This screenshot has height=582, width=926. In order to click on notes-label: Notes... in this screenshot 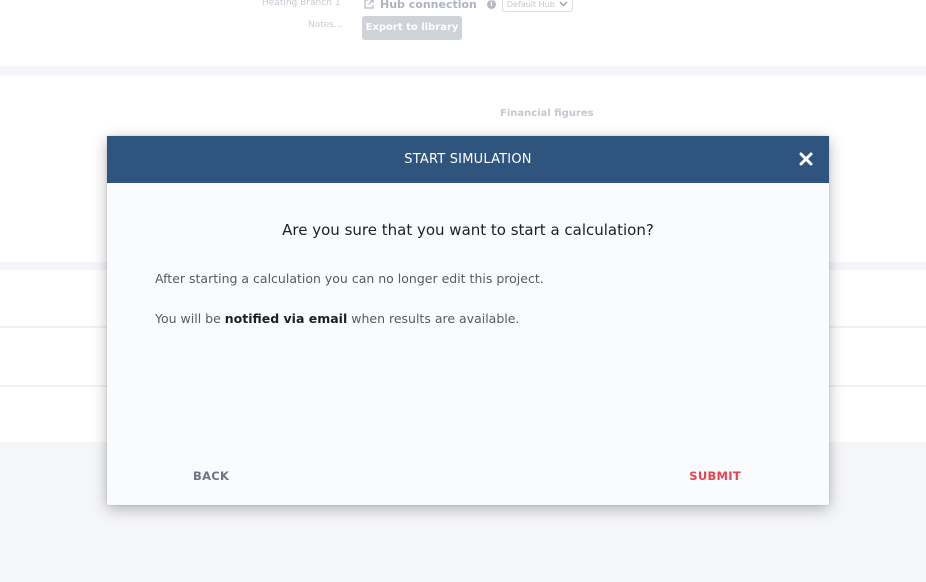, I will do `click(325, 25)`.